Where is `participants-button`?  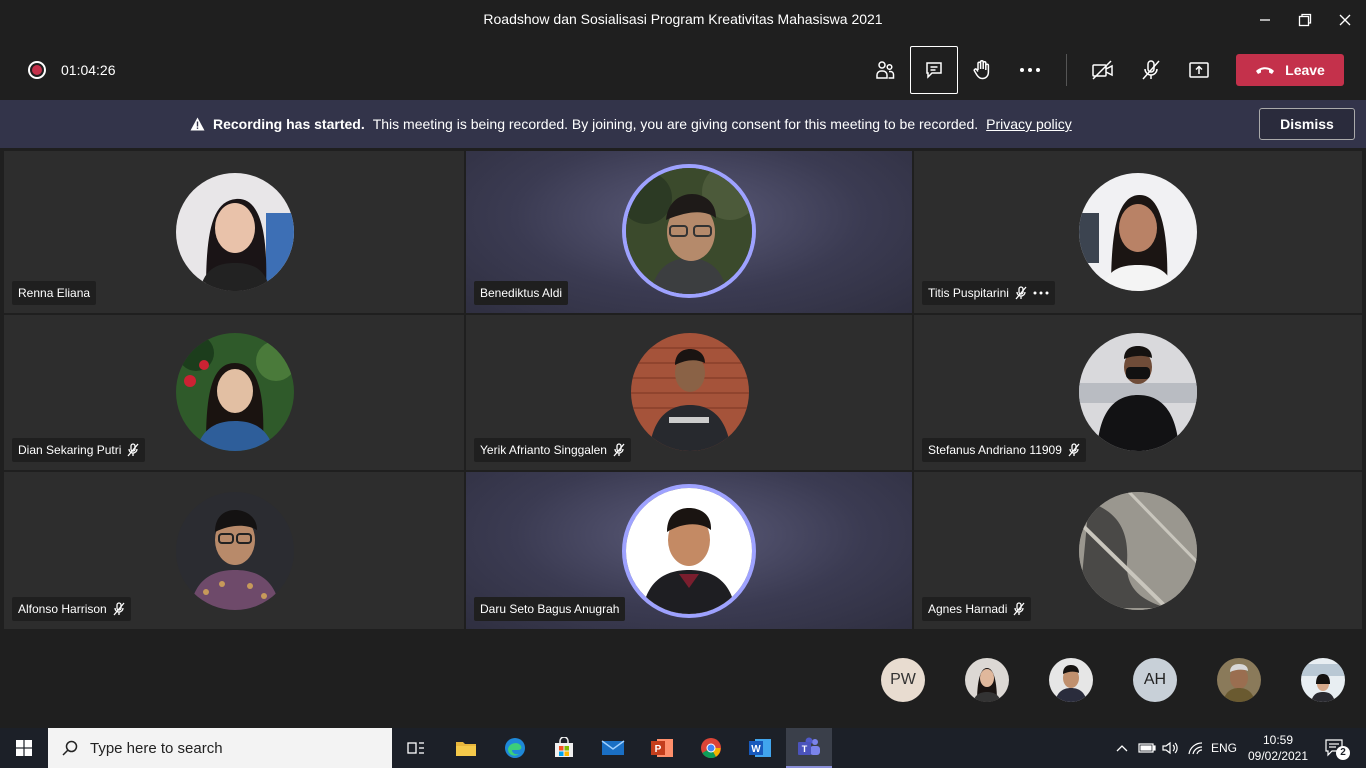
participants-button is located at coordinates (885, 70).